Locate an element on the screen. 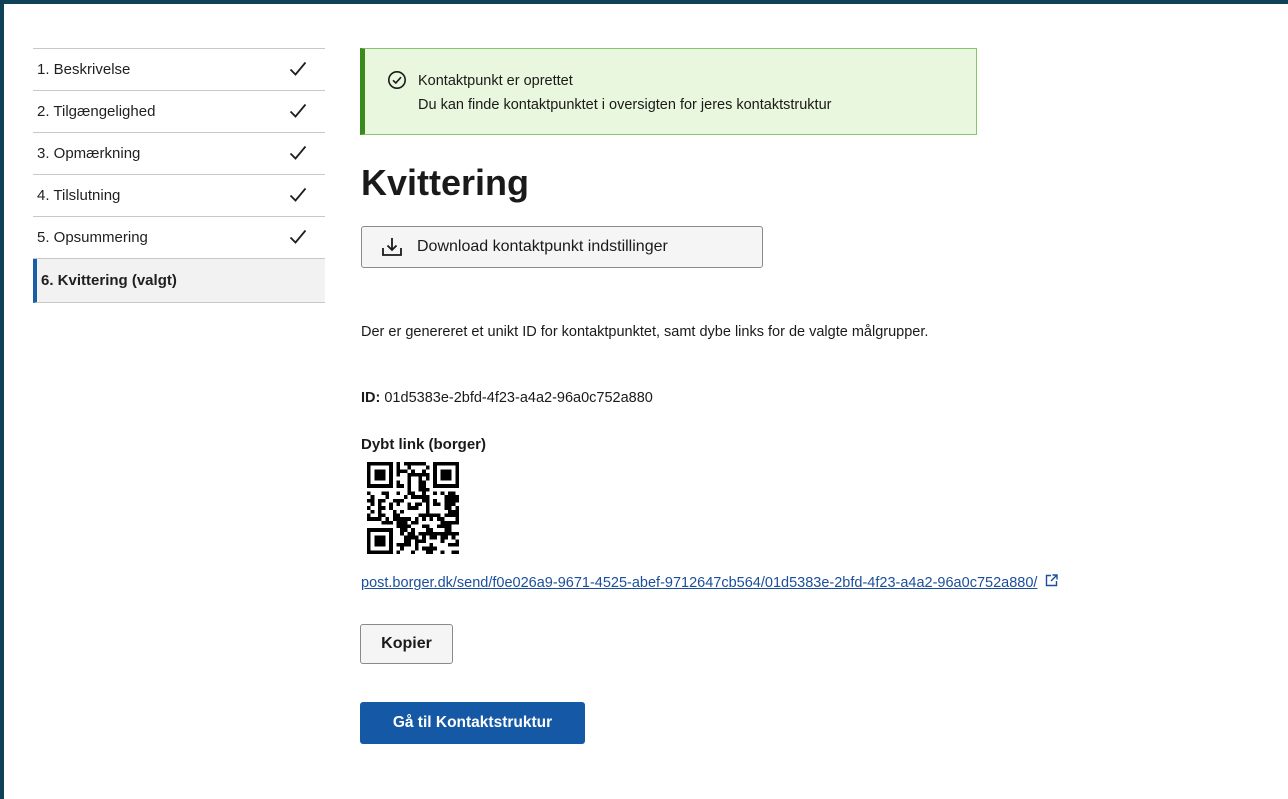  step-opmaerkning: 3. Opmærkning is located at coordinates (179, 154).